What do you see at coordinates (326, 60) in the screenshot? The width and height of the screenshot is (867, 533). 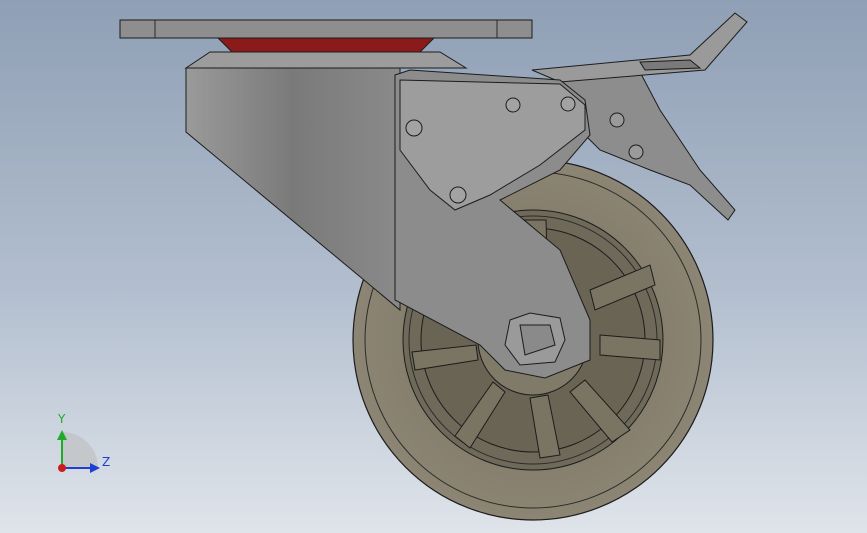 I see `swivel-bearing` at bounding box center [326, 60].